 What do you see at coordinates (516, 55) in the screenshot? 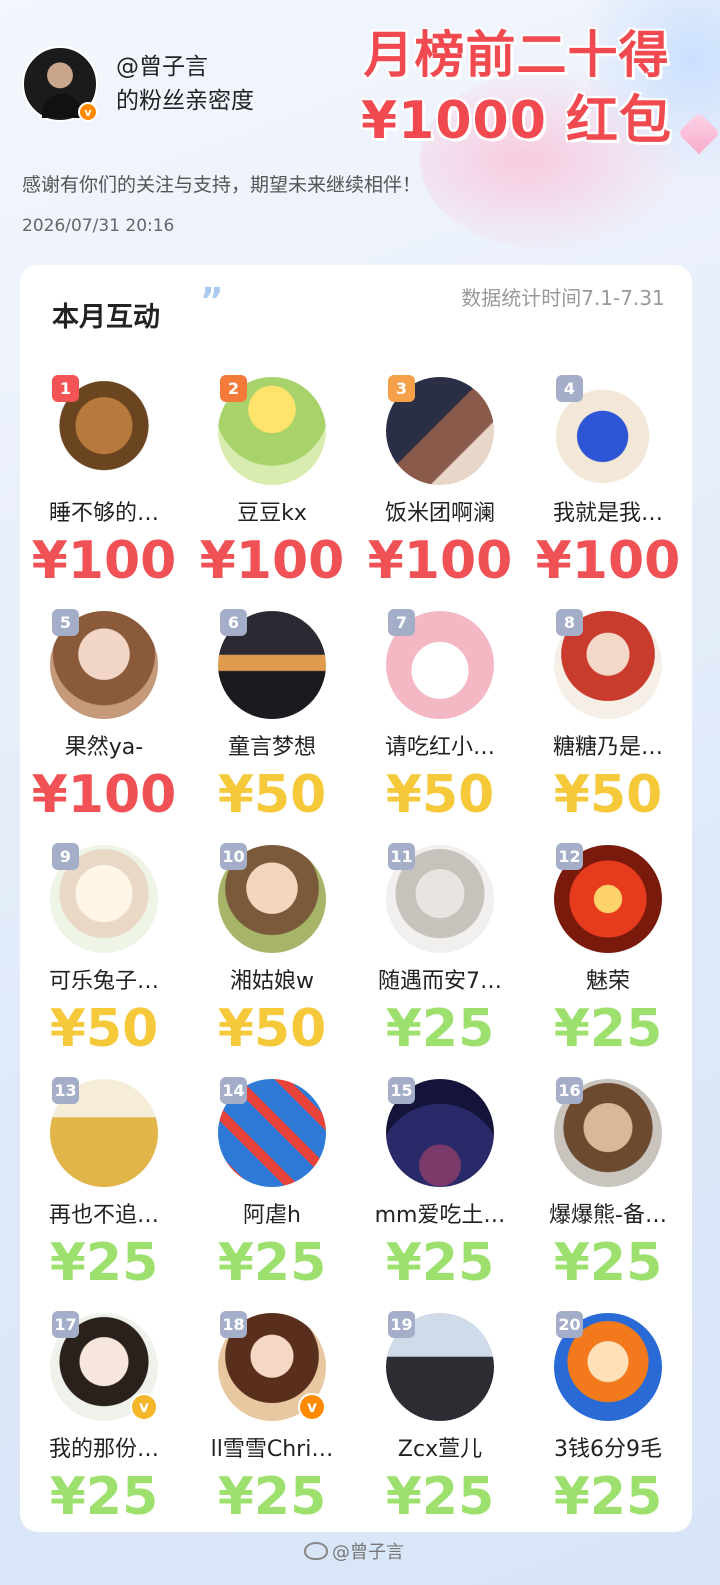
I see `promo-title-line1: 月榜前二十得` at bounding box center [516, 55].